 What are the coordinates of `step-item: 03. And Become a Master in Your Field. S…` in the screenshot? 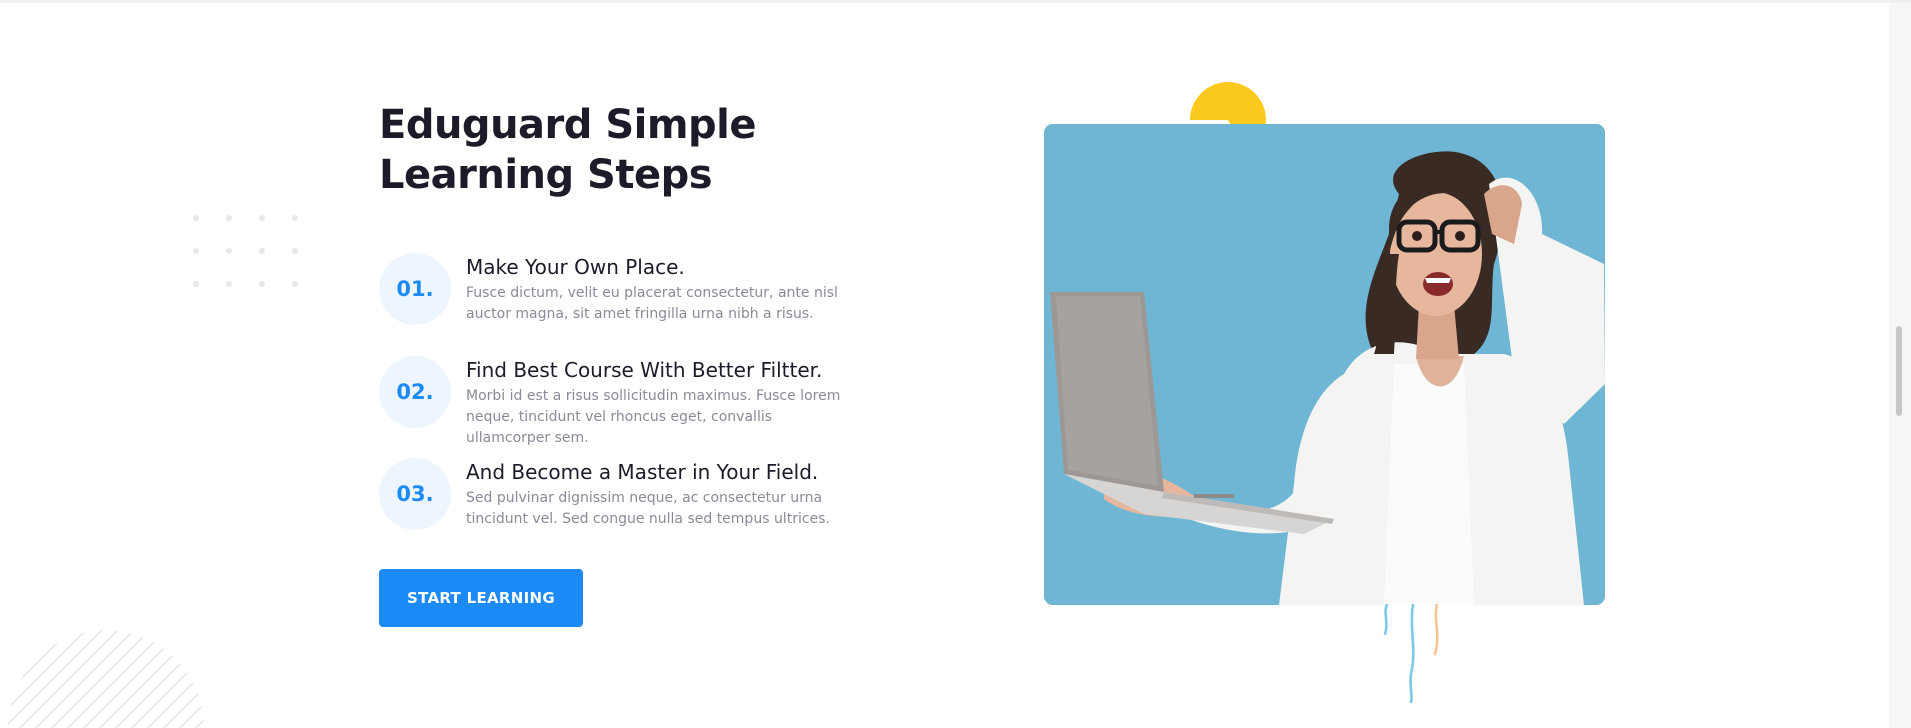 It's located at (614, 498).